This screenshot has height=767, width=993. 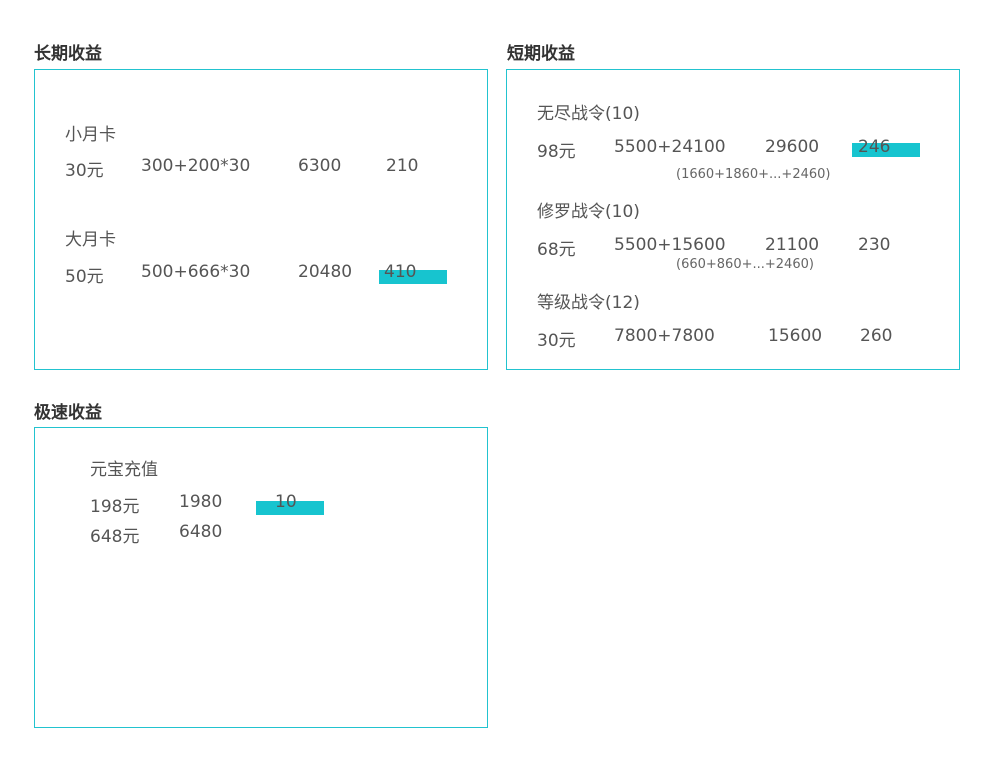 What do you see at coordinates (201, 502) in the screenshot?
I see `topup-row1-amount: 1980` at bounding box center [201, 502].